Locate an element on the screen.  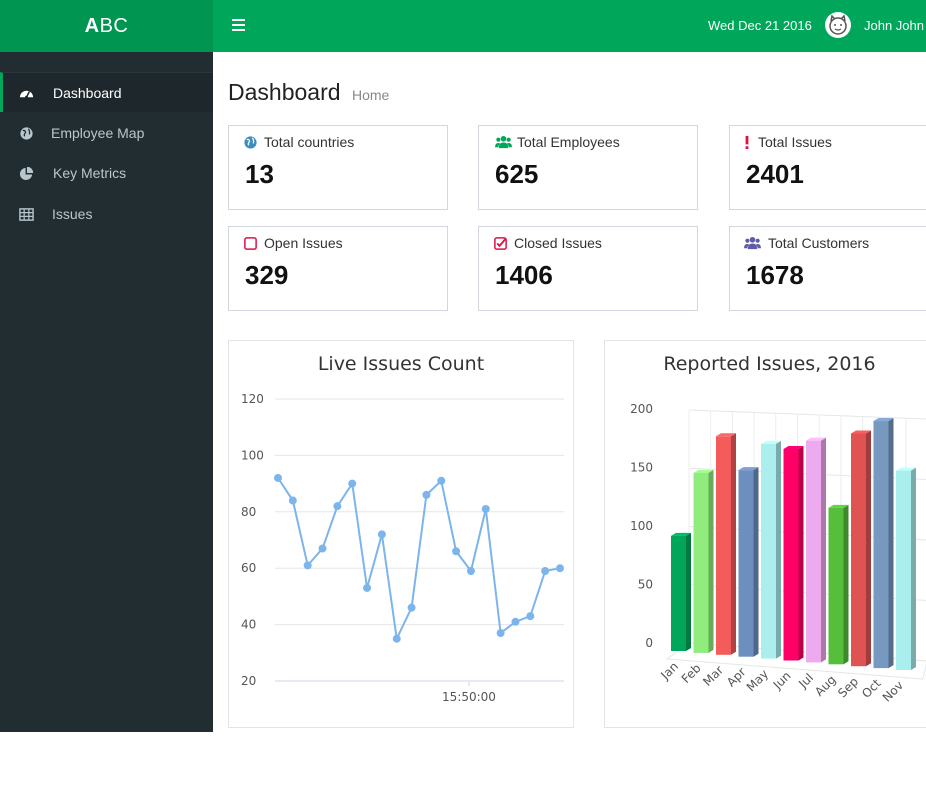
bar-oct is located at coordinates (883, 543).